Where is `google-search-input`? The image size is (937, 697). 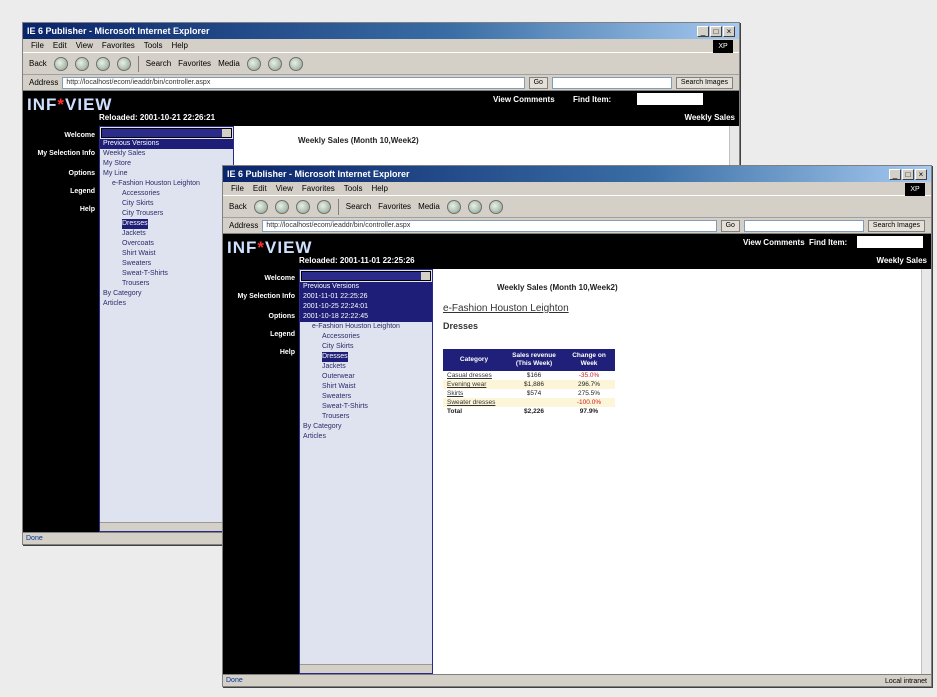
google-search-input is located at coordinates (611, 82).